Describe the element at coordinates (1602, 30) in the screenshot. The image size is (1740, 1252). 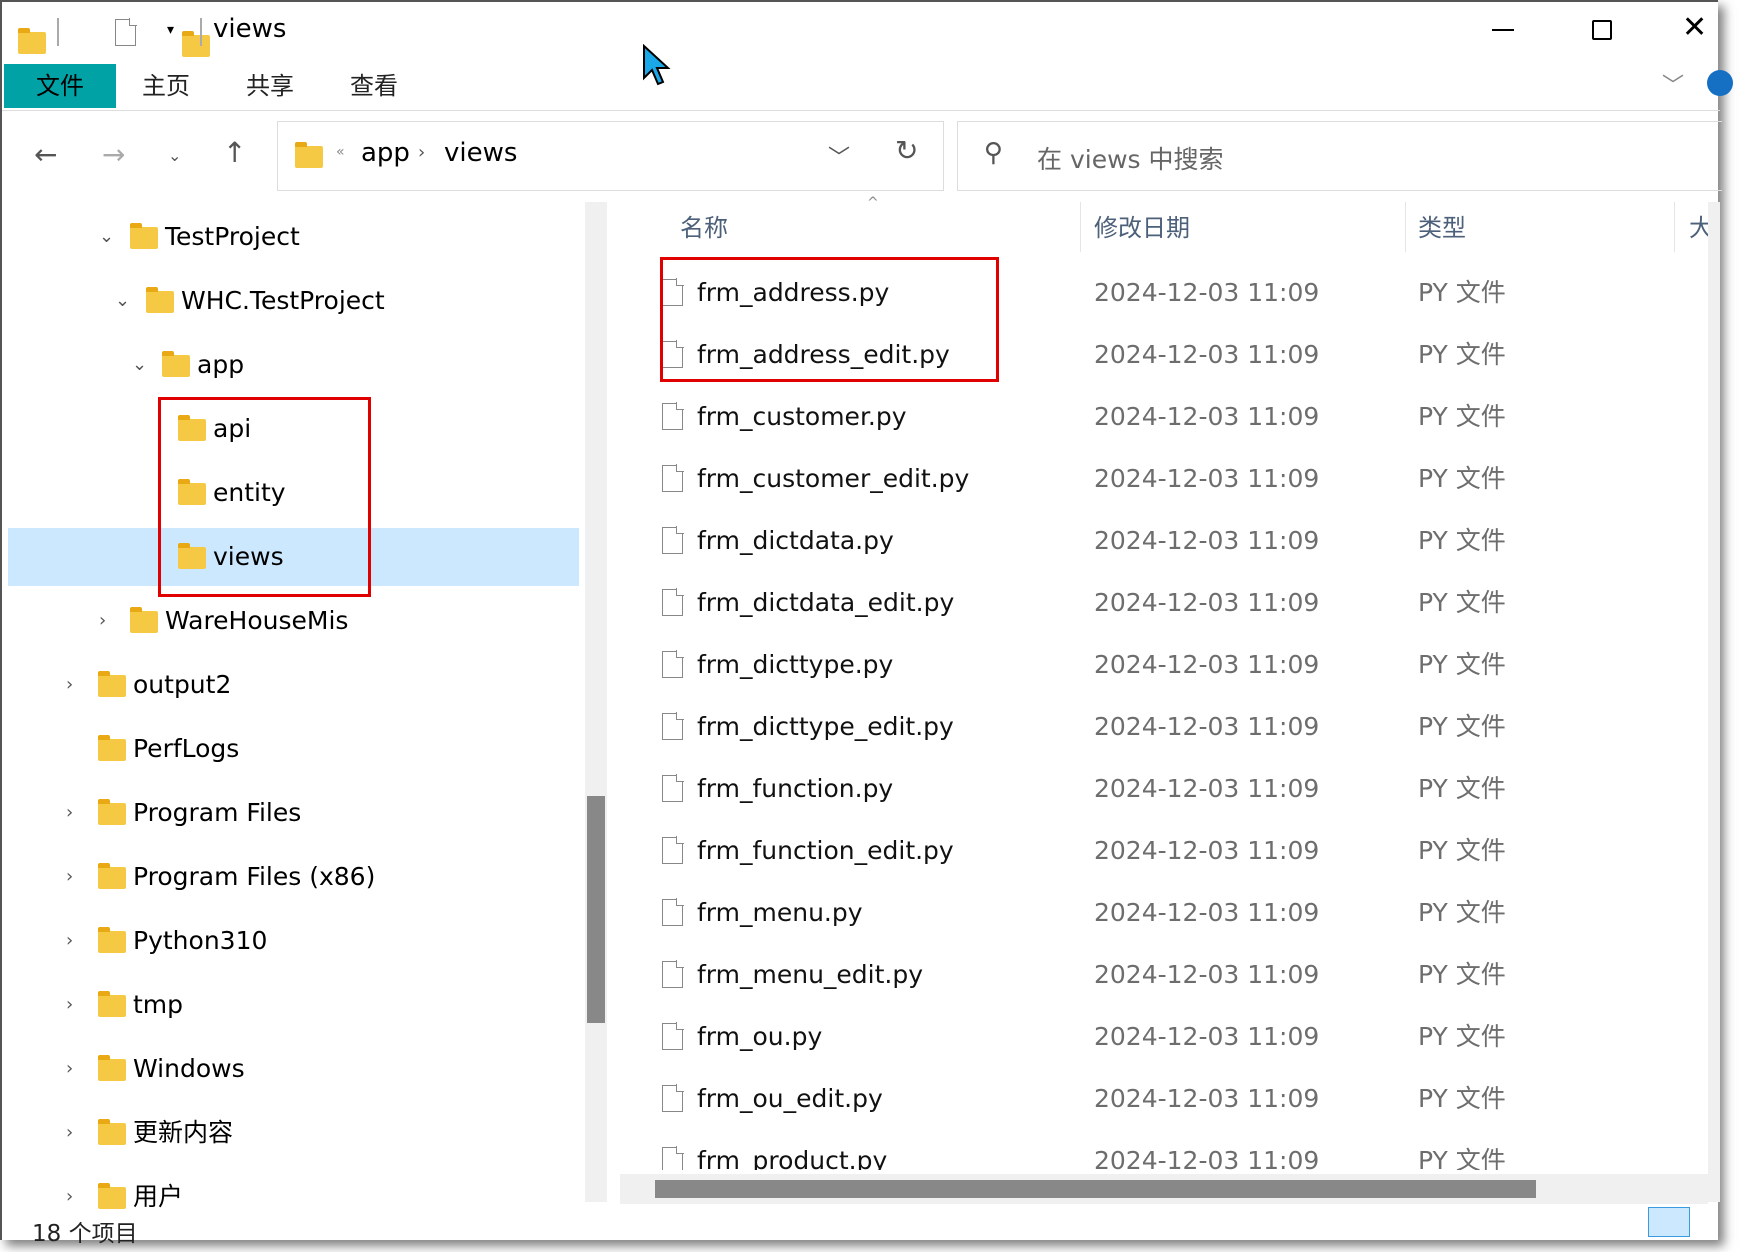
I see `maximize-button` at that location.